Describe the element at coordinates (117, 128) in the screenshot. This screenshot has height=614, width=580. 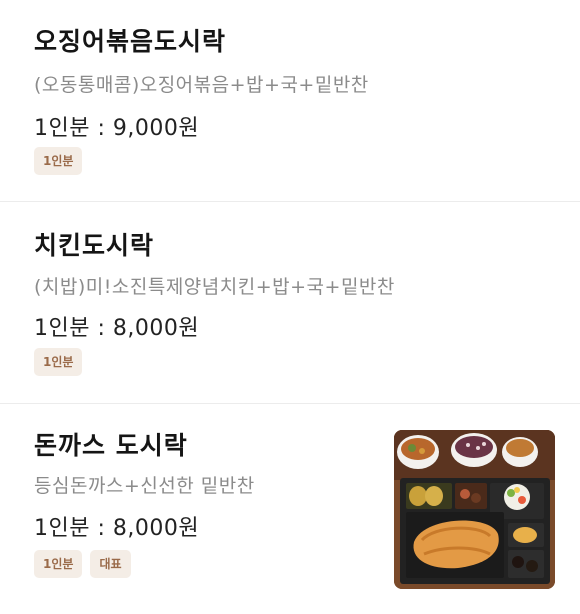
I see `menu-item-price: 1인분 : 9,000원` at that location.